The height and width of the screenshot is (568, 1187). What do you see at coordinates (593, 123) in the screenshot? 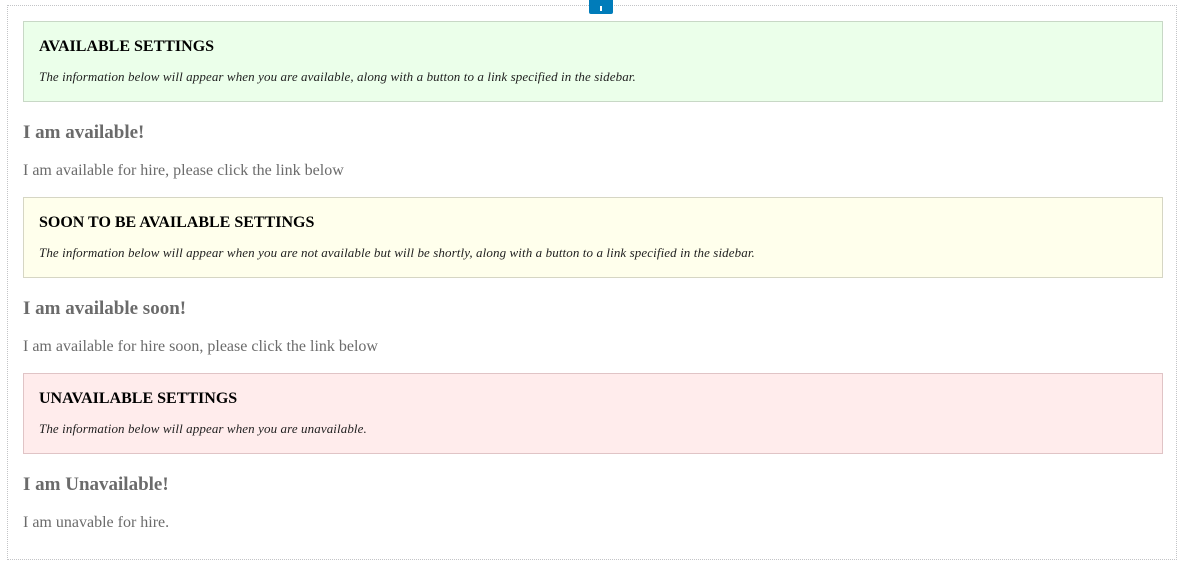
I see `available-heading: I am available!` at bounding box center [593, 123].